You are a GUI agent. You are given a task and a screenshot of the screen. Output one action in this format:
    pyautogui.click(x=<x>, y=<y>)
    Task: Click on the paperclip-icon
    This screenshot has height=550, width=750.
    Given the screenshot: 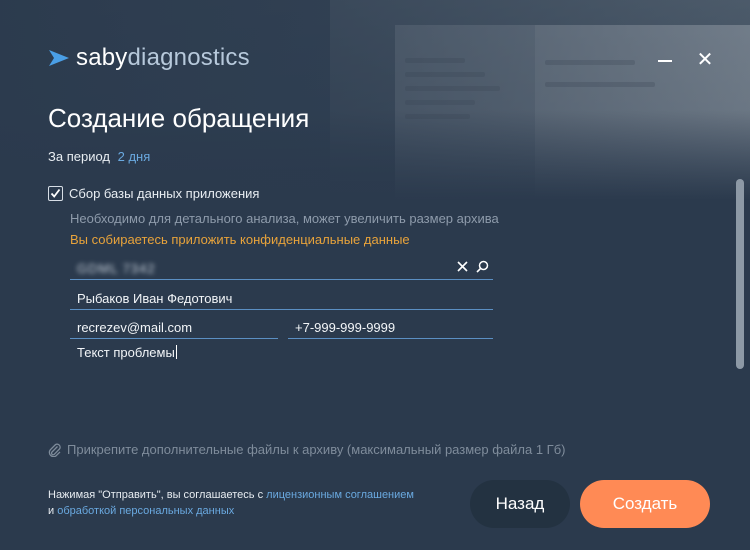 What is the action you would take?
    pyautogui.click(x=54, y=450)
    